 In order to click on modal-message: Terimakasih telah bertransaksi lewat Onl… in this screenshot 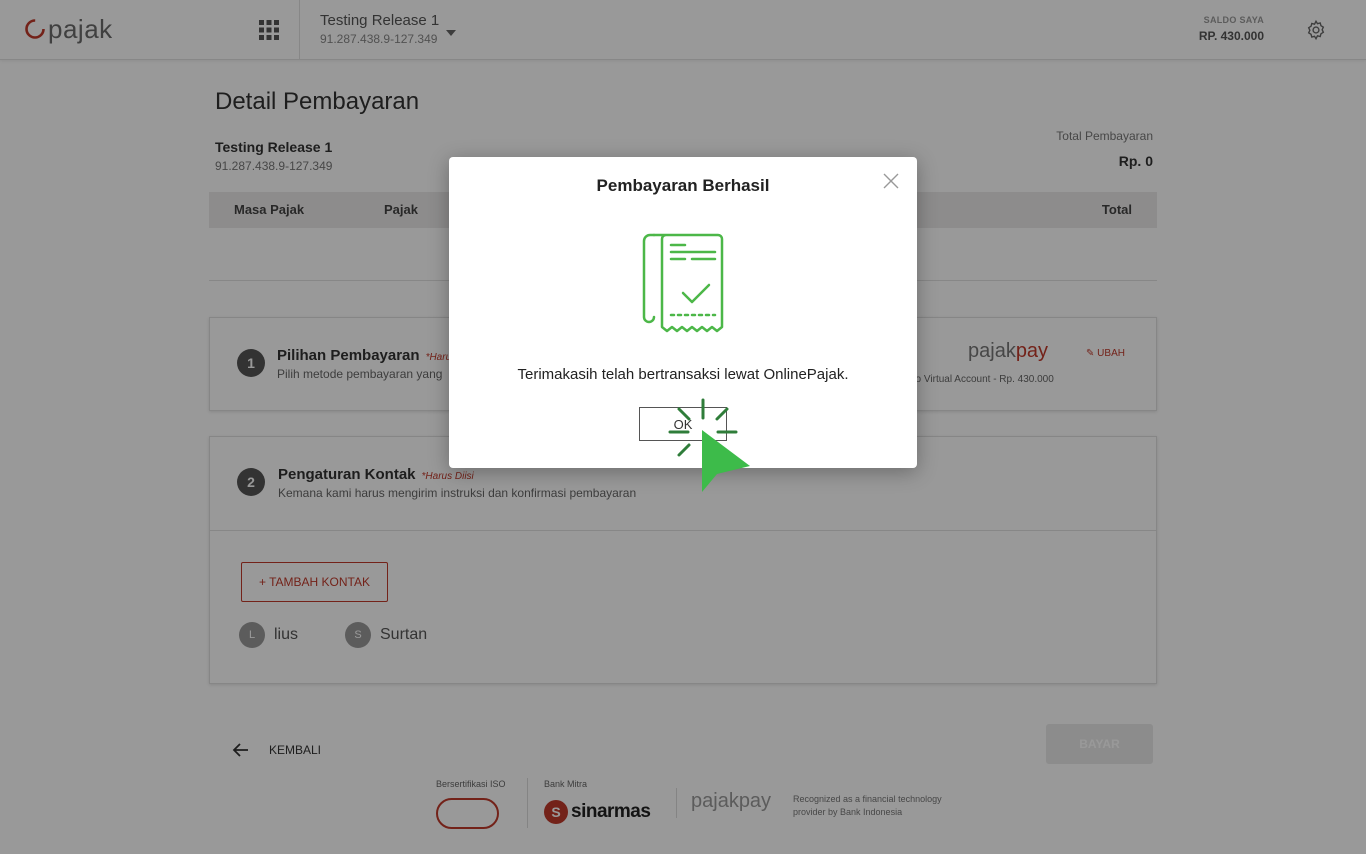, I will do `click(683, 374)`.